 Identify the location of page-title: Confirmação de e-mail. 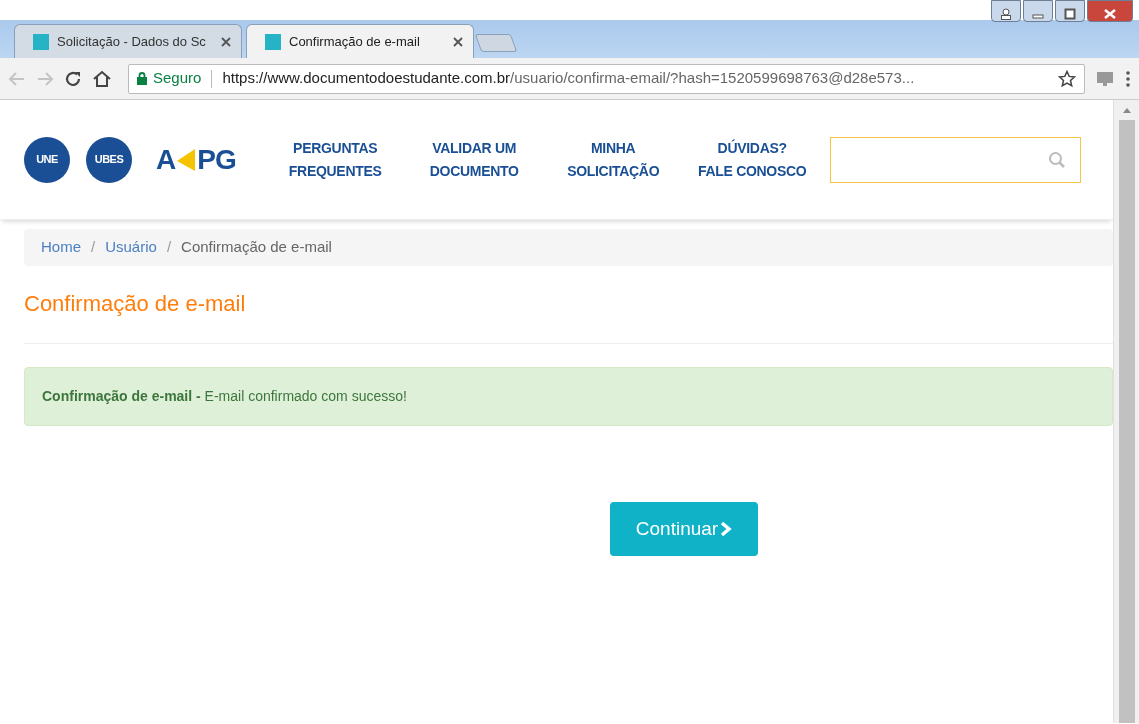
(135, 304).